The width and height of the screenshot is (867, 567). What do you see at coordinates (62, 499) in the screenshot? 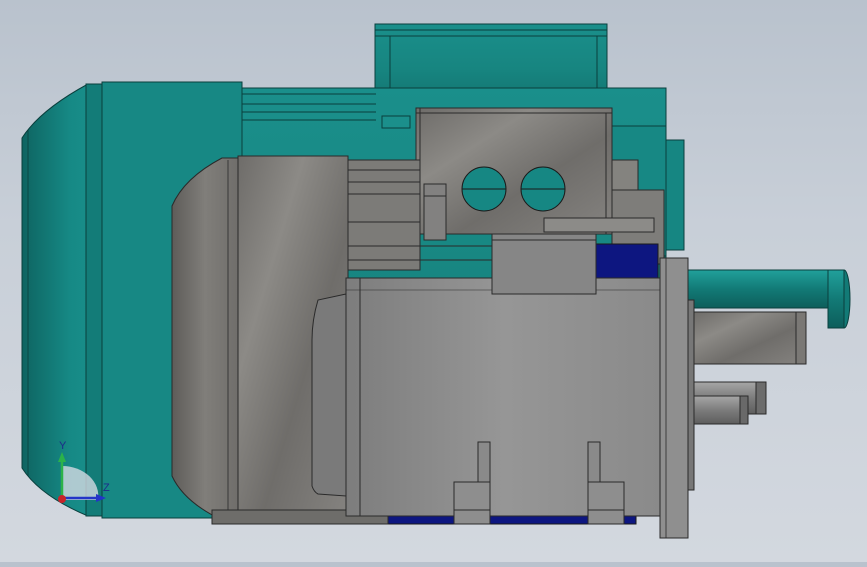
I see `triad-origin-icon` at bounding box center [62, 499].